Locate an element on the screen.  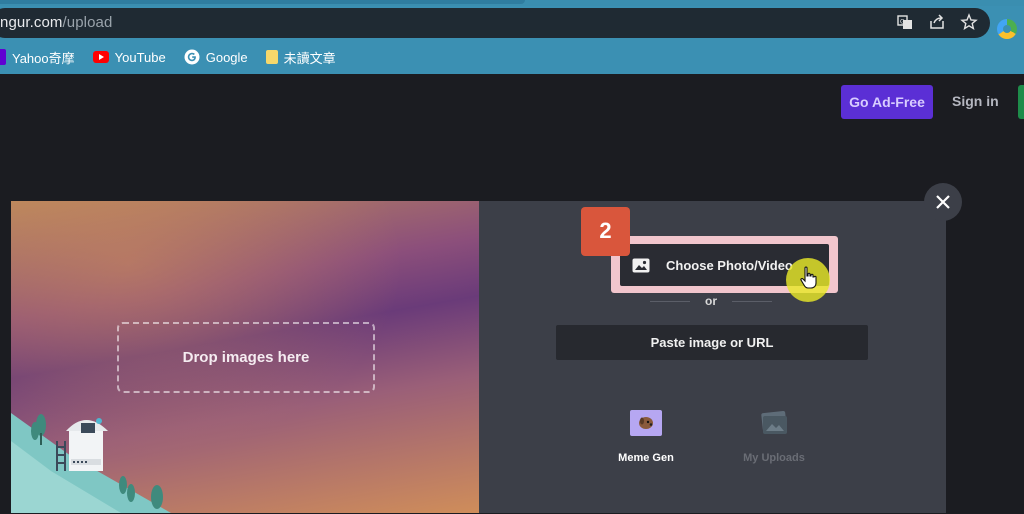
close-icon is located at coordinates (943, 202).